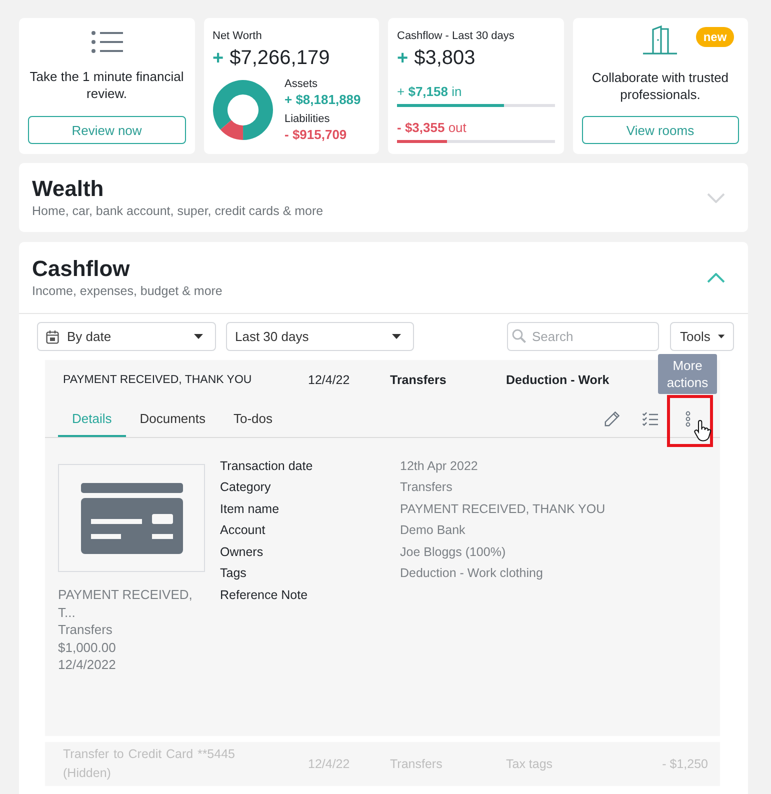  What do you see at coordinates (52, 337) in the screenshot?
I see `calendar-icon` at bounding box center [52, 337].